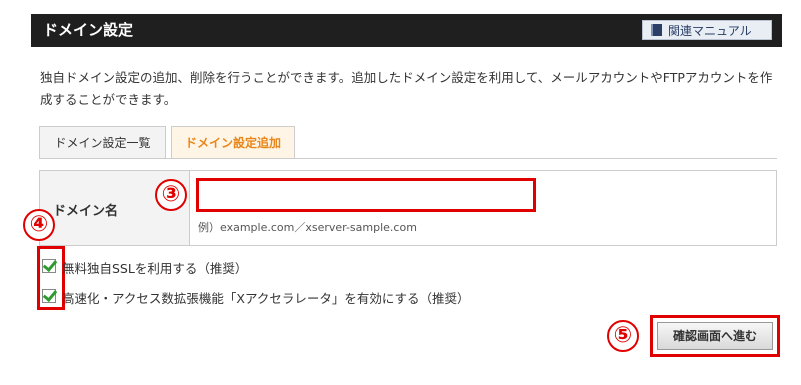 This screenshot has width=801, height=385. I want to click on related-manual-label: 関連マニュアル, so click(710, 30).